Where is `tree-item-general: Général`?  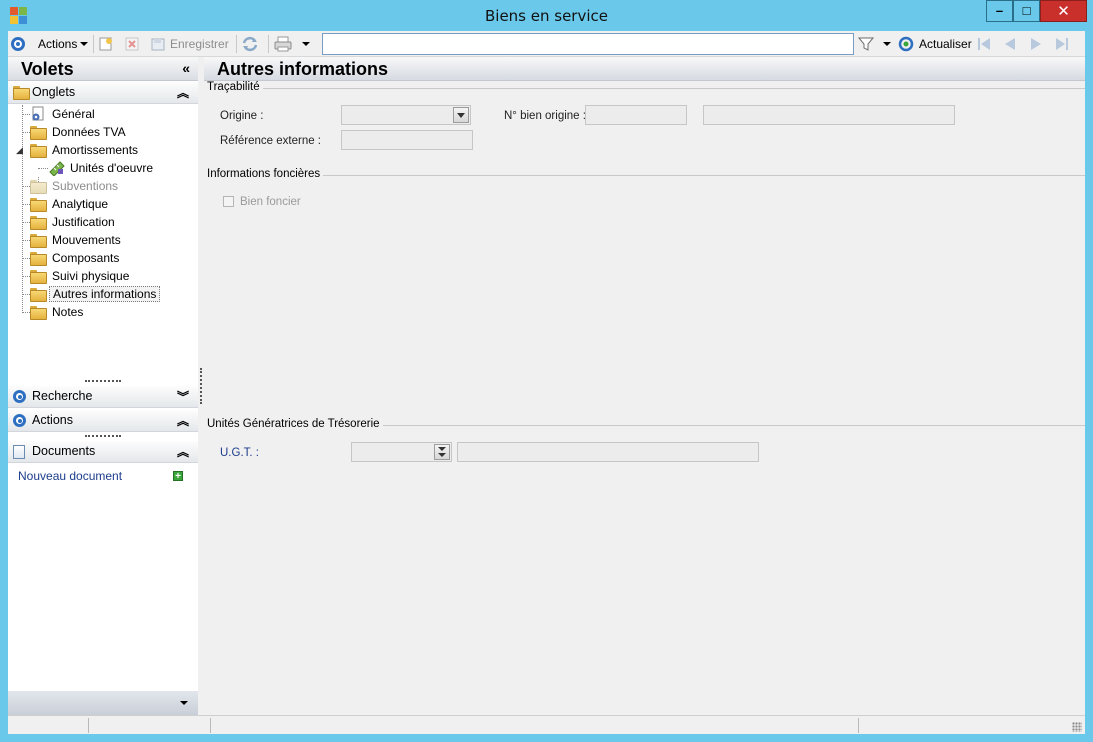
tree-item-general: Général is located at coordinates (62, 114).